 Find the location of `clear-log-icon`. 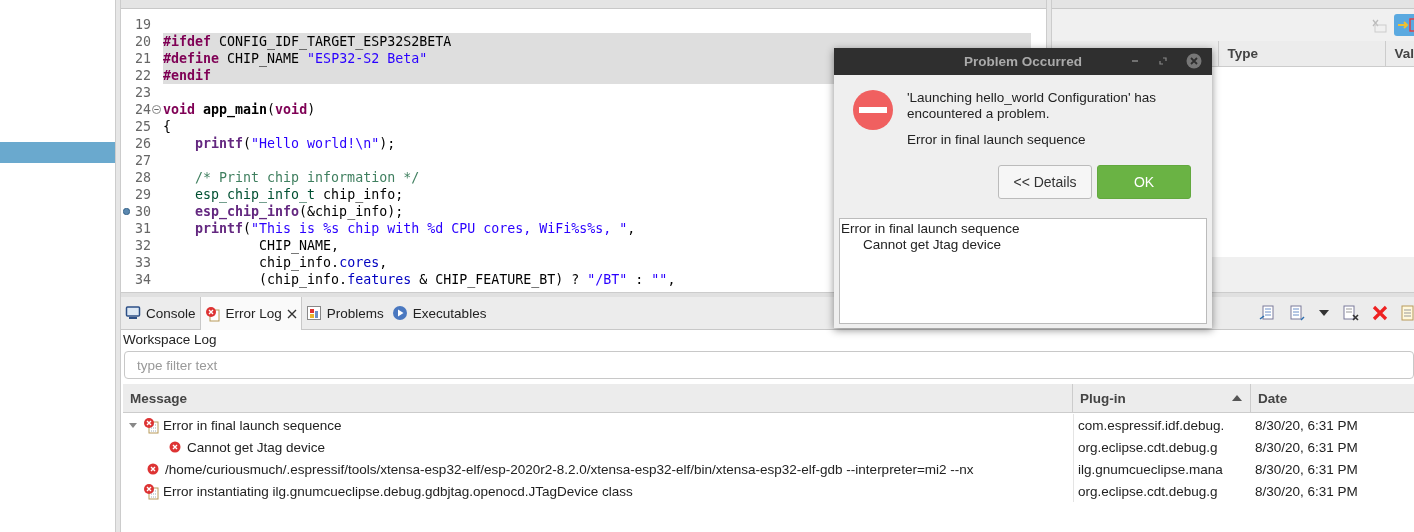

clear-log-icon is located at coordinates (1351, 313).